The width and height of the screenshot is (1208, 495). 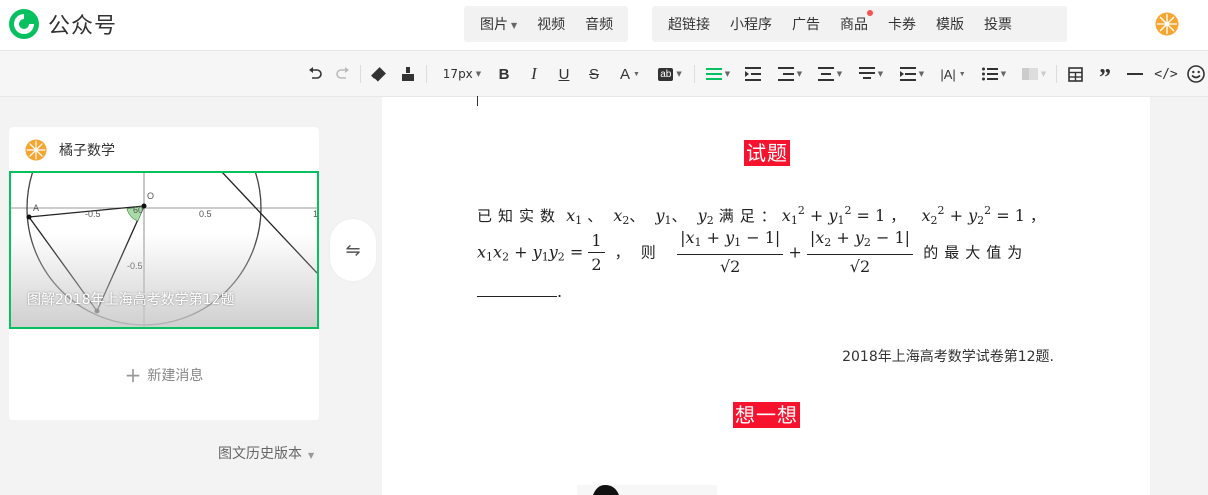 I want to click on wechat-mp-logo-icon, so click(x=24, y=24).